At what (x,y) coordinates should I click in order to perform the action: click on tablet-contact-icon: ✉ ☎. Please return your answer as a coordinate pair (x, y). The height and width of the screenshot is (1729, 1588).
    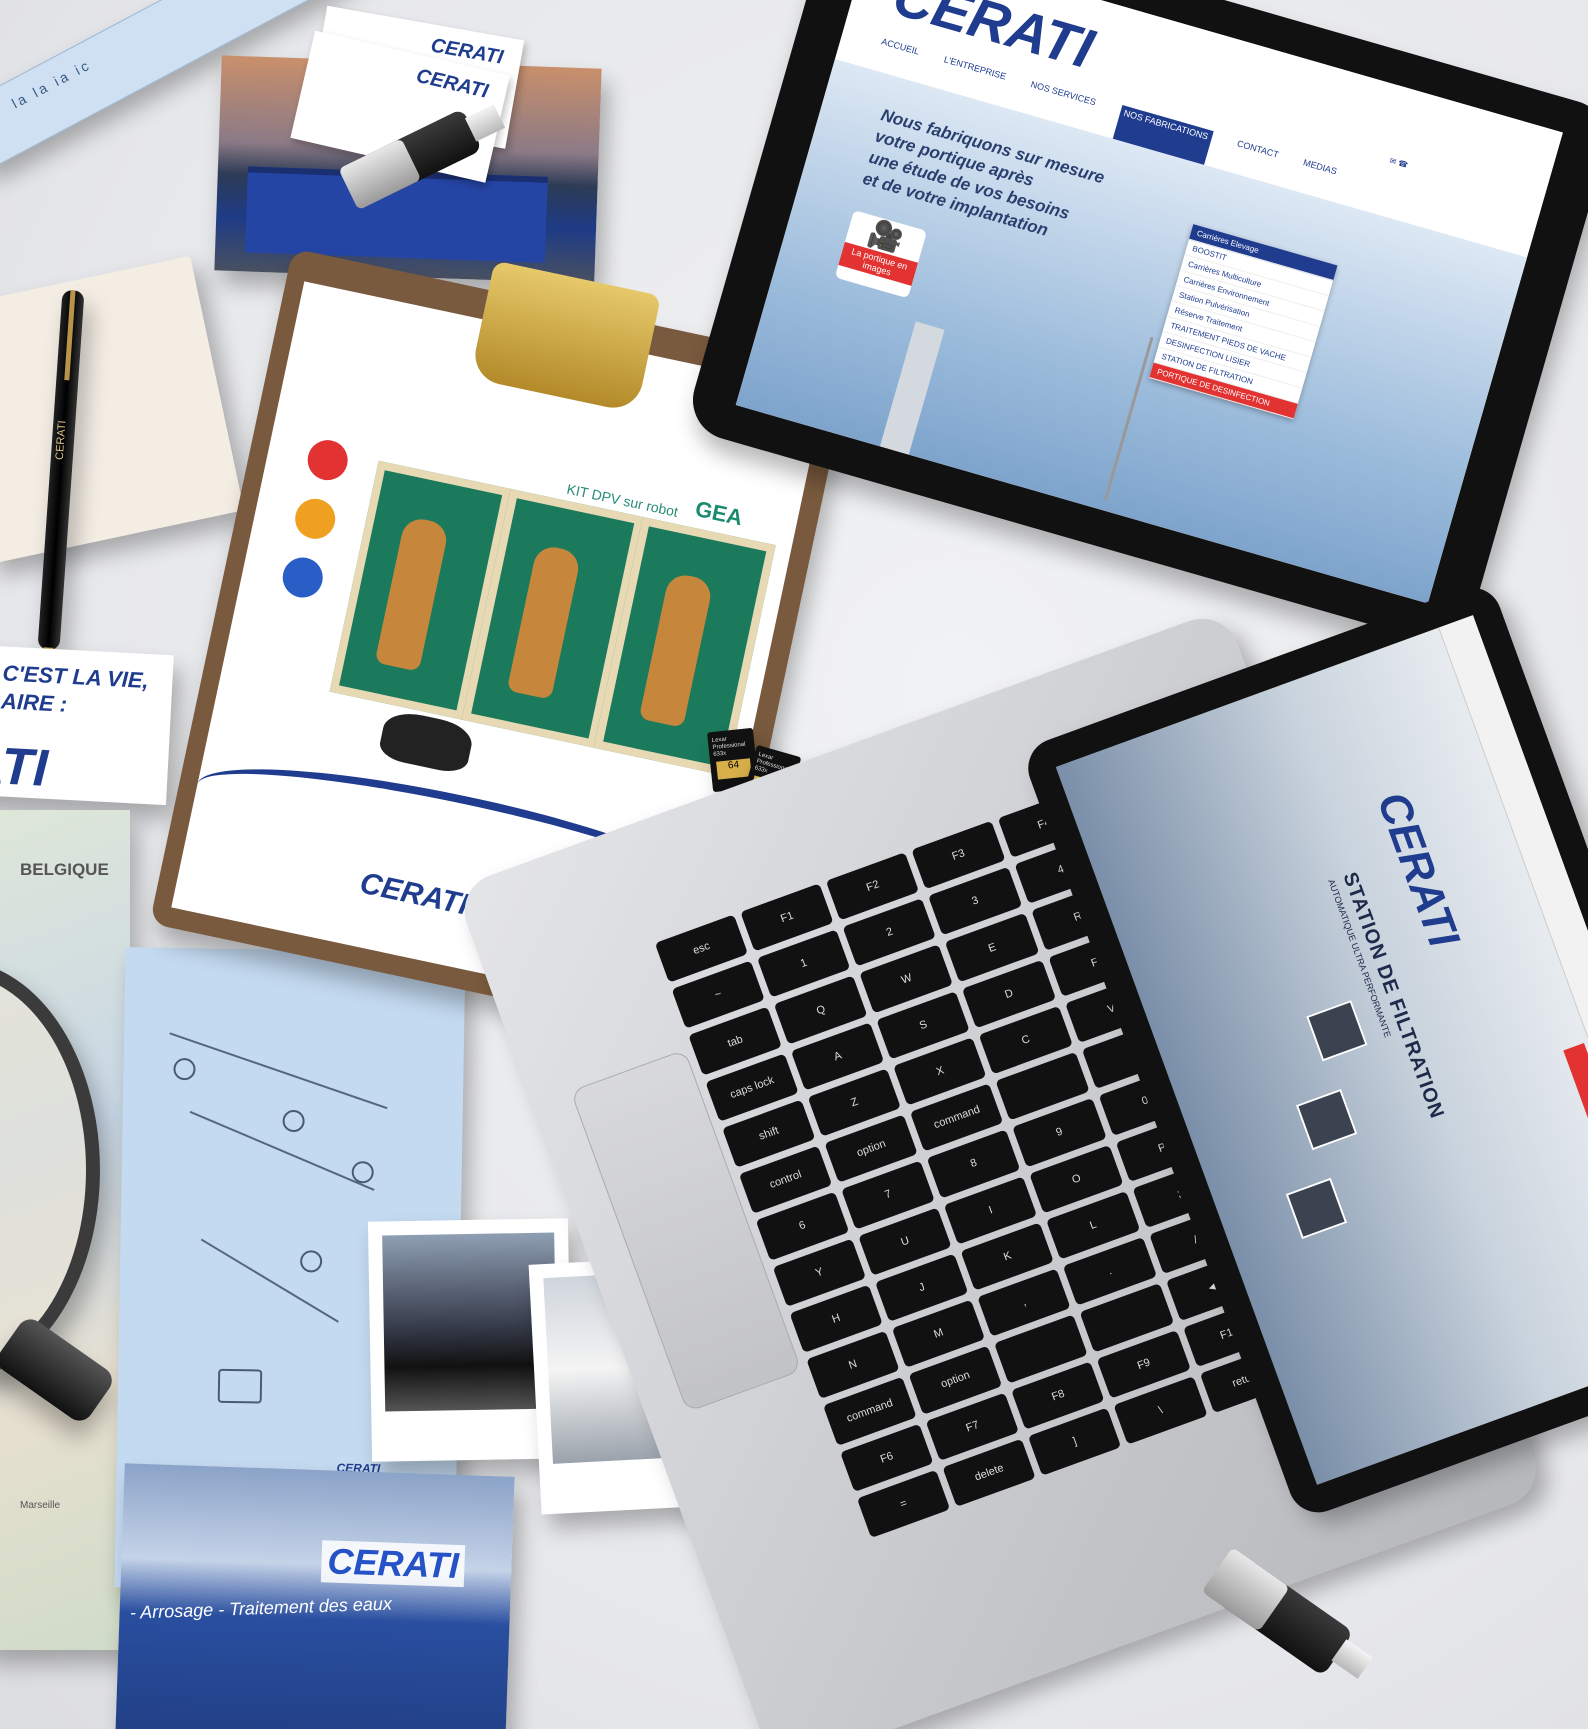
    Looking at the image, I should click on (1398, 163).